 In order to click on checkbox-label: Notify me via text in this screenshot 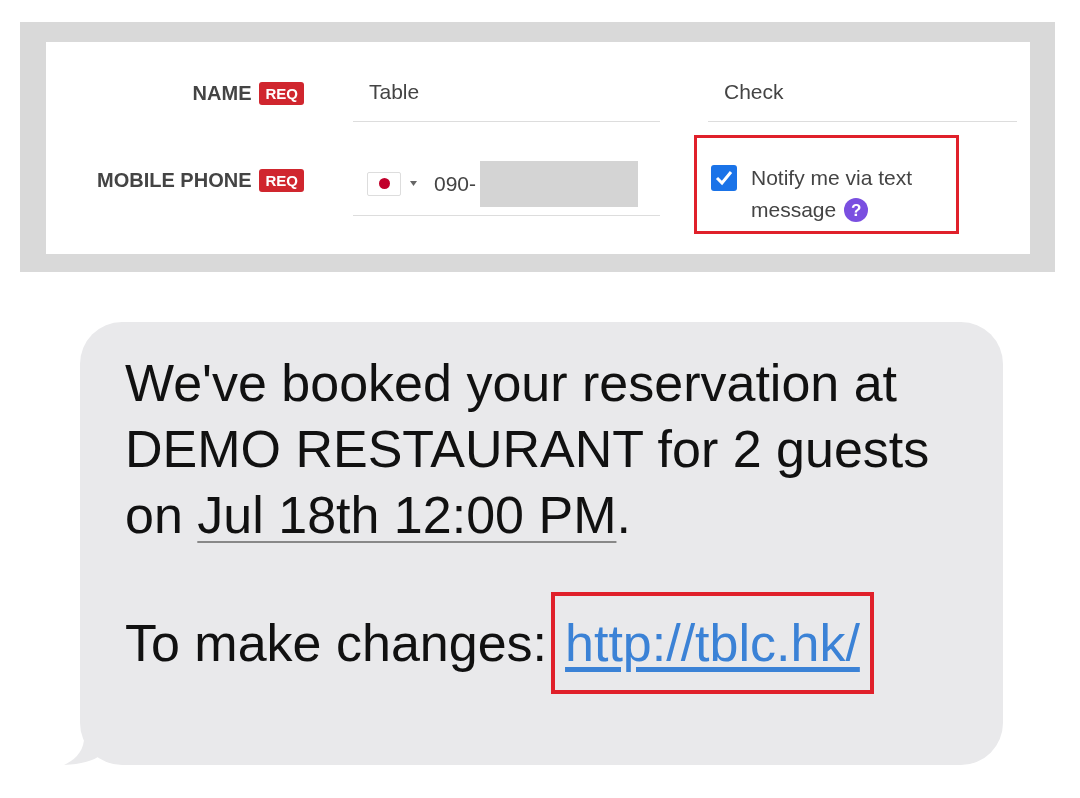, I will do `click(832, 178)`.